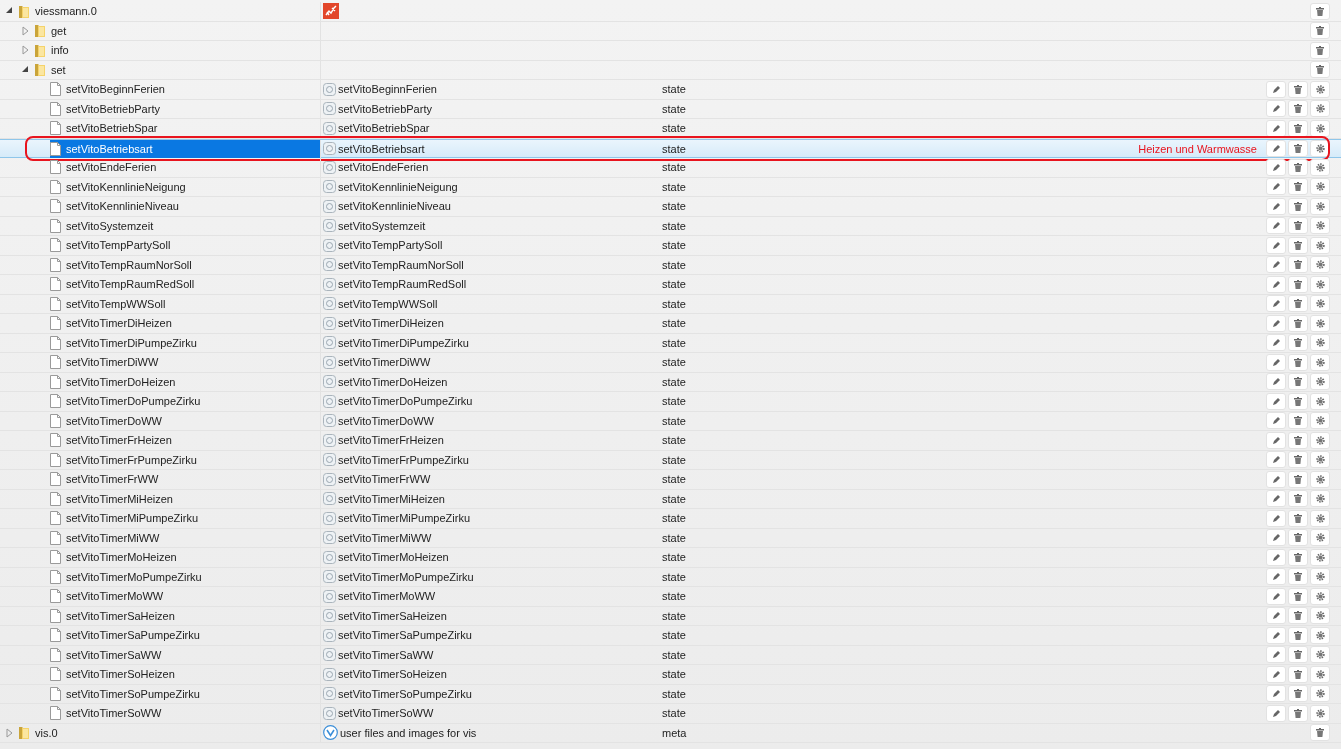  What do you see at coordinates (670, 655) in the screenshot?
I see `tree-row: setVitoTimerSaWW setVitoTimerSaWW state` at bounding box center [670, 655].